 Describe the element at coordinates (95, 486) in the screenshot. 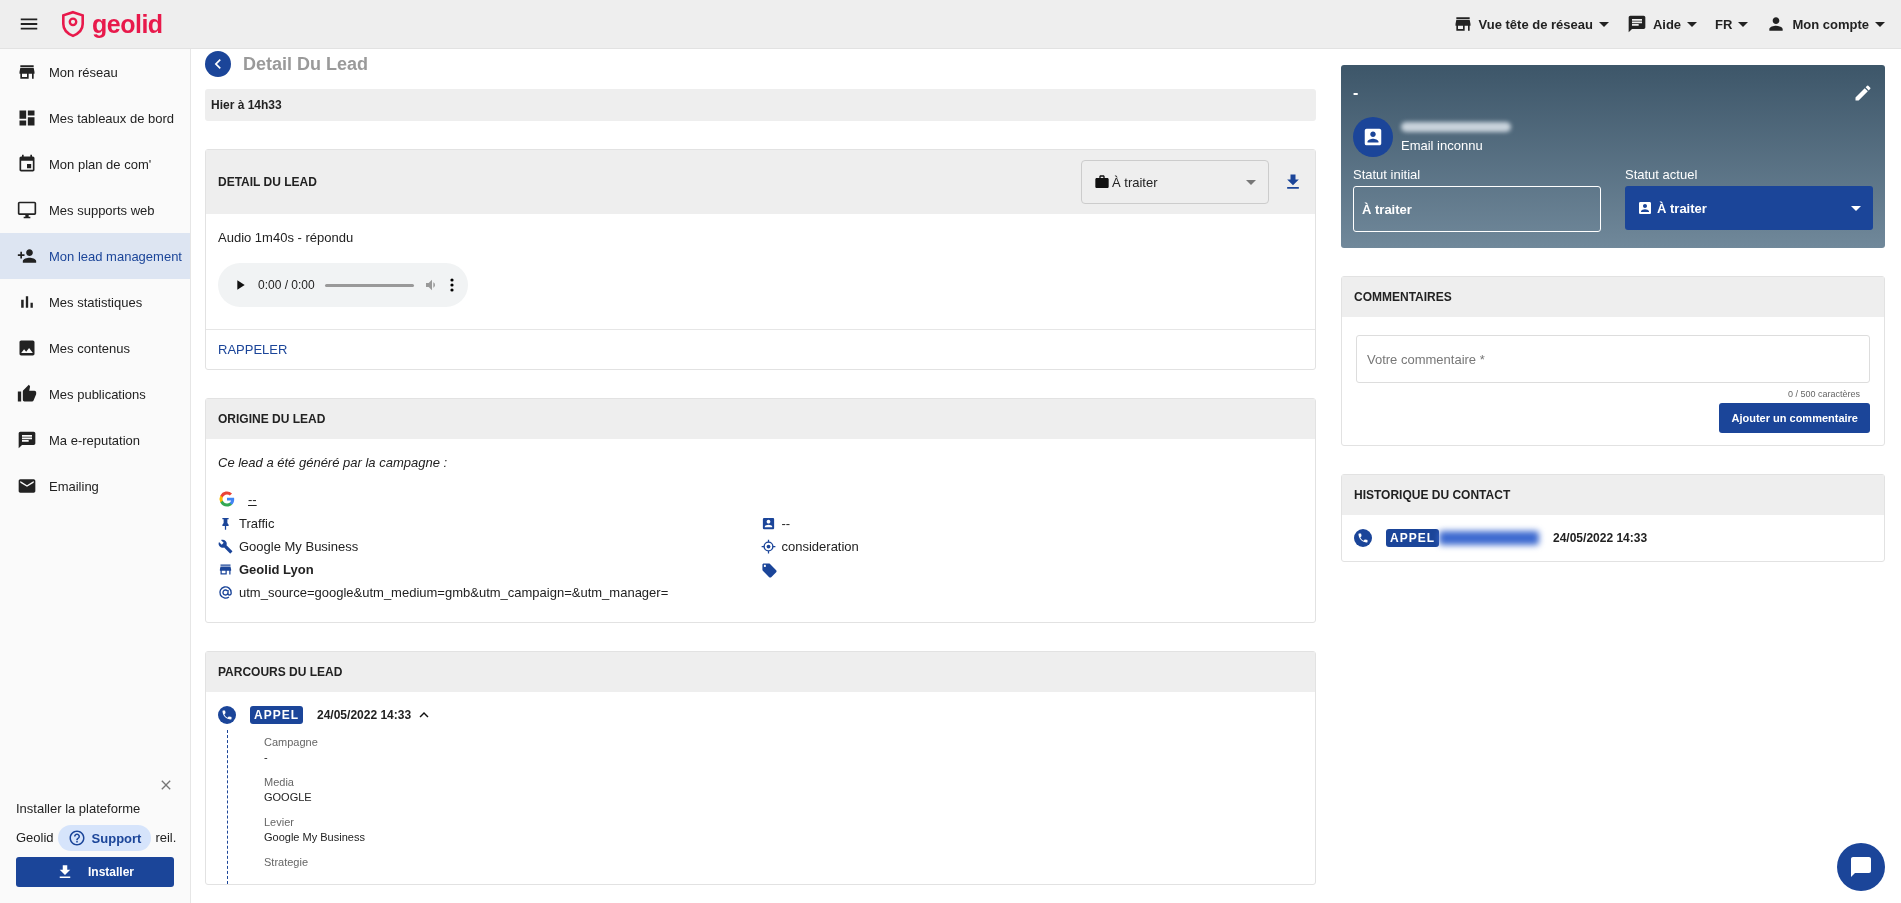

I see `sidebar-item: Emailing` at that location.